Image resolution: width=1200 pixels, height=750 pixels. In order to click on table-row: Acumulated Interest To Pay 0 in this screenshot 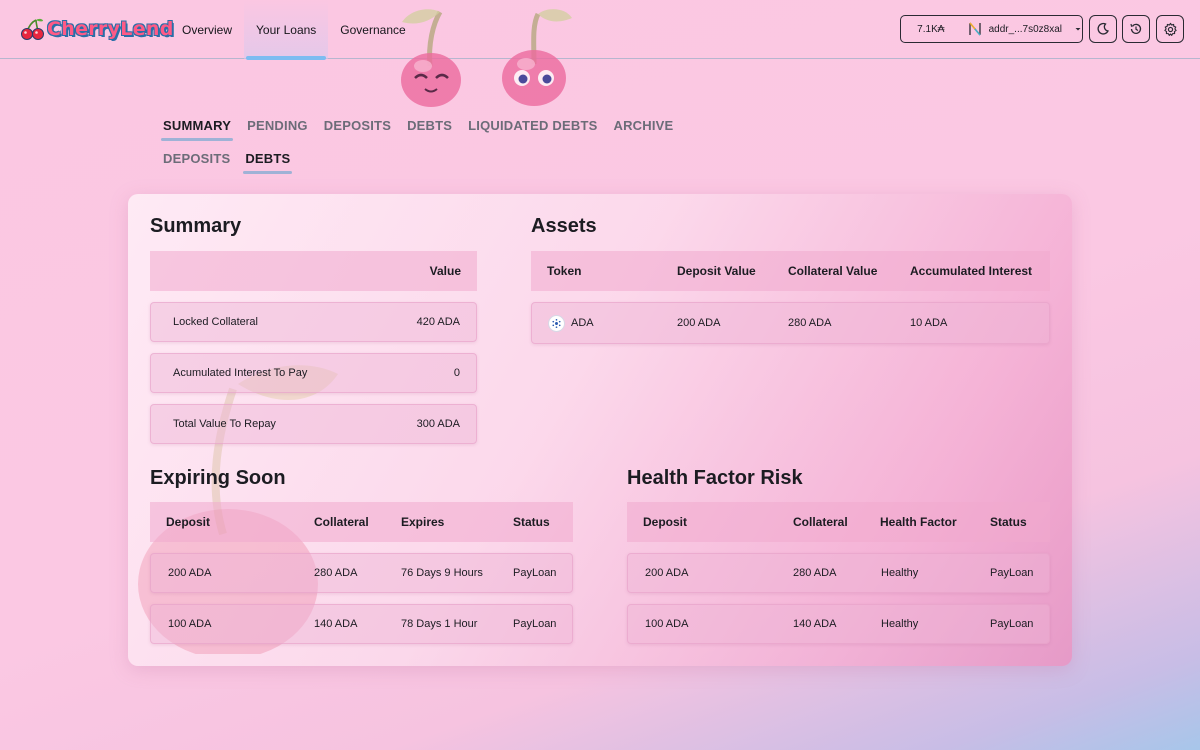, I will do `click(313, 373)`.